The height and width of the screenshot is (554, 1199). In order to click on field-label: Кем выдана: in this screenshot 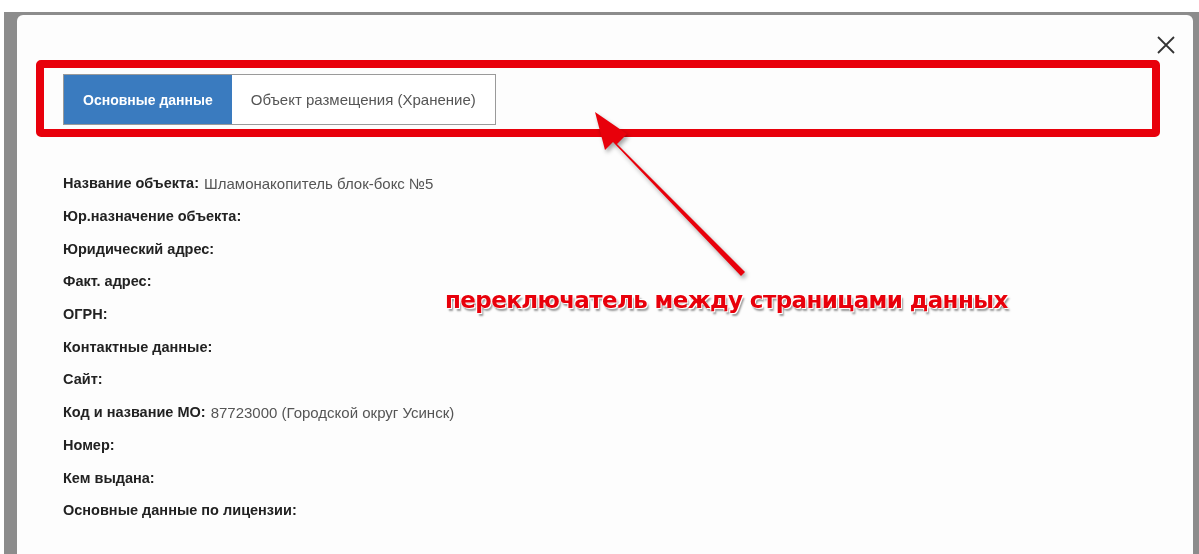, I will do `click(109, 477)`.